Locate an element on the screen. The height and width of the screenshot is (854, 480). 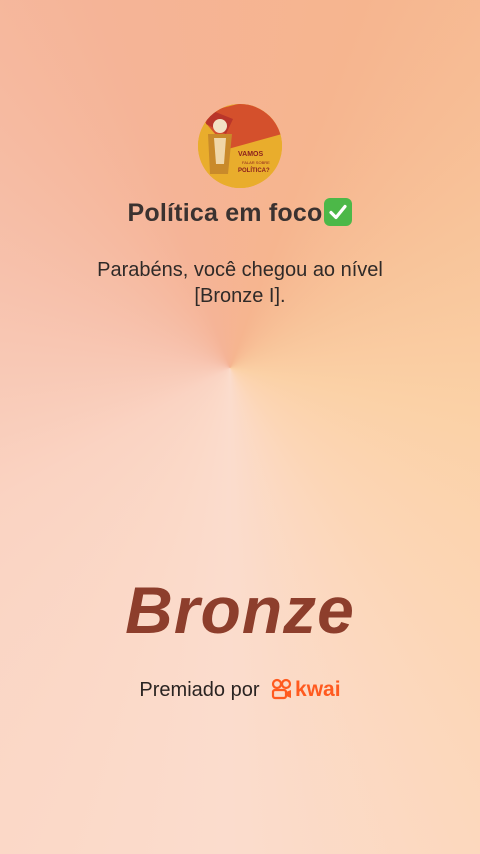
kwai-brand: kwai is located at coordinates (318, 689).